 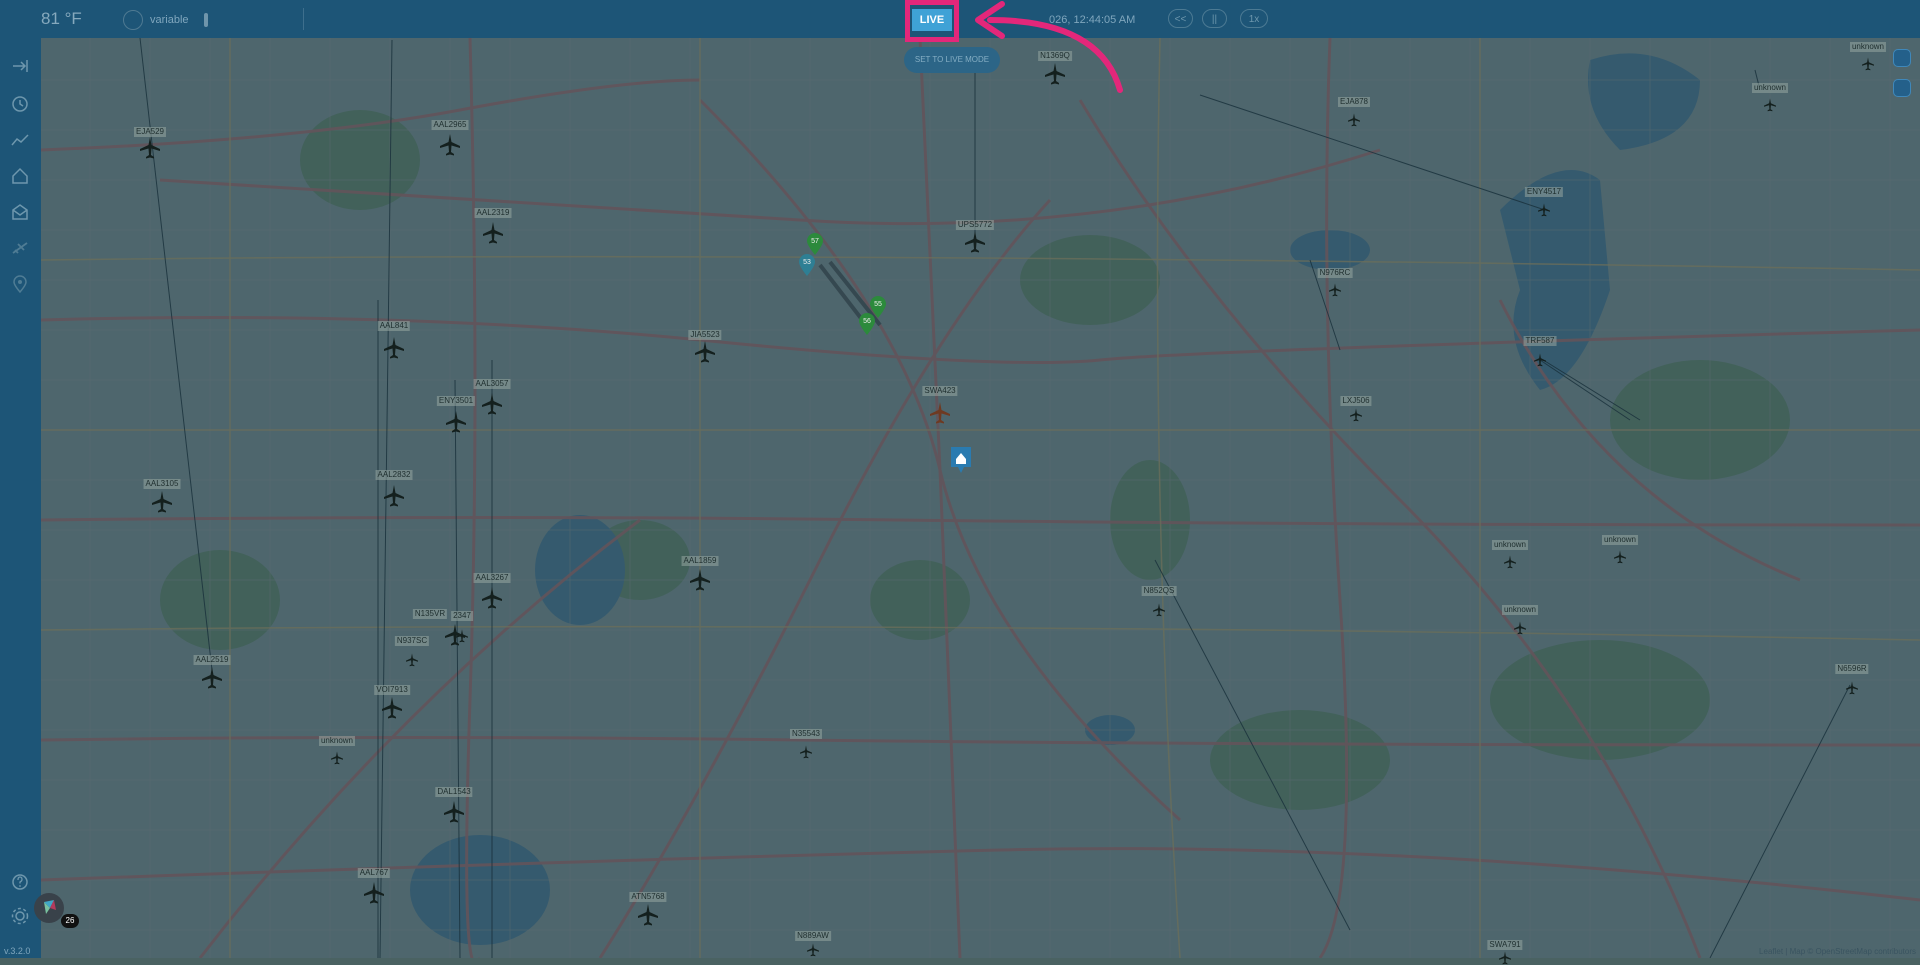 I want to click on flight-label: JIA5523, so click(x=705, y=335).